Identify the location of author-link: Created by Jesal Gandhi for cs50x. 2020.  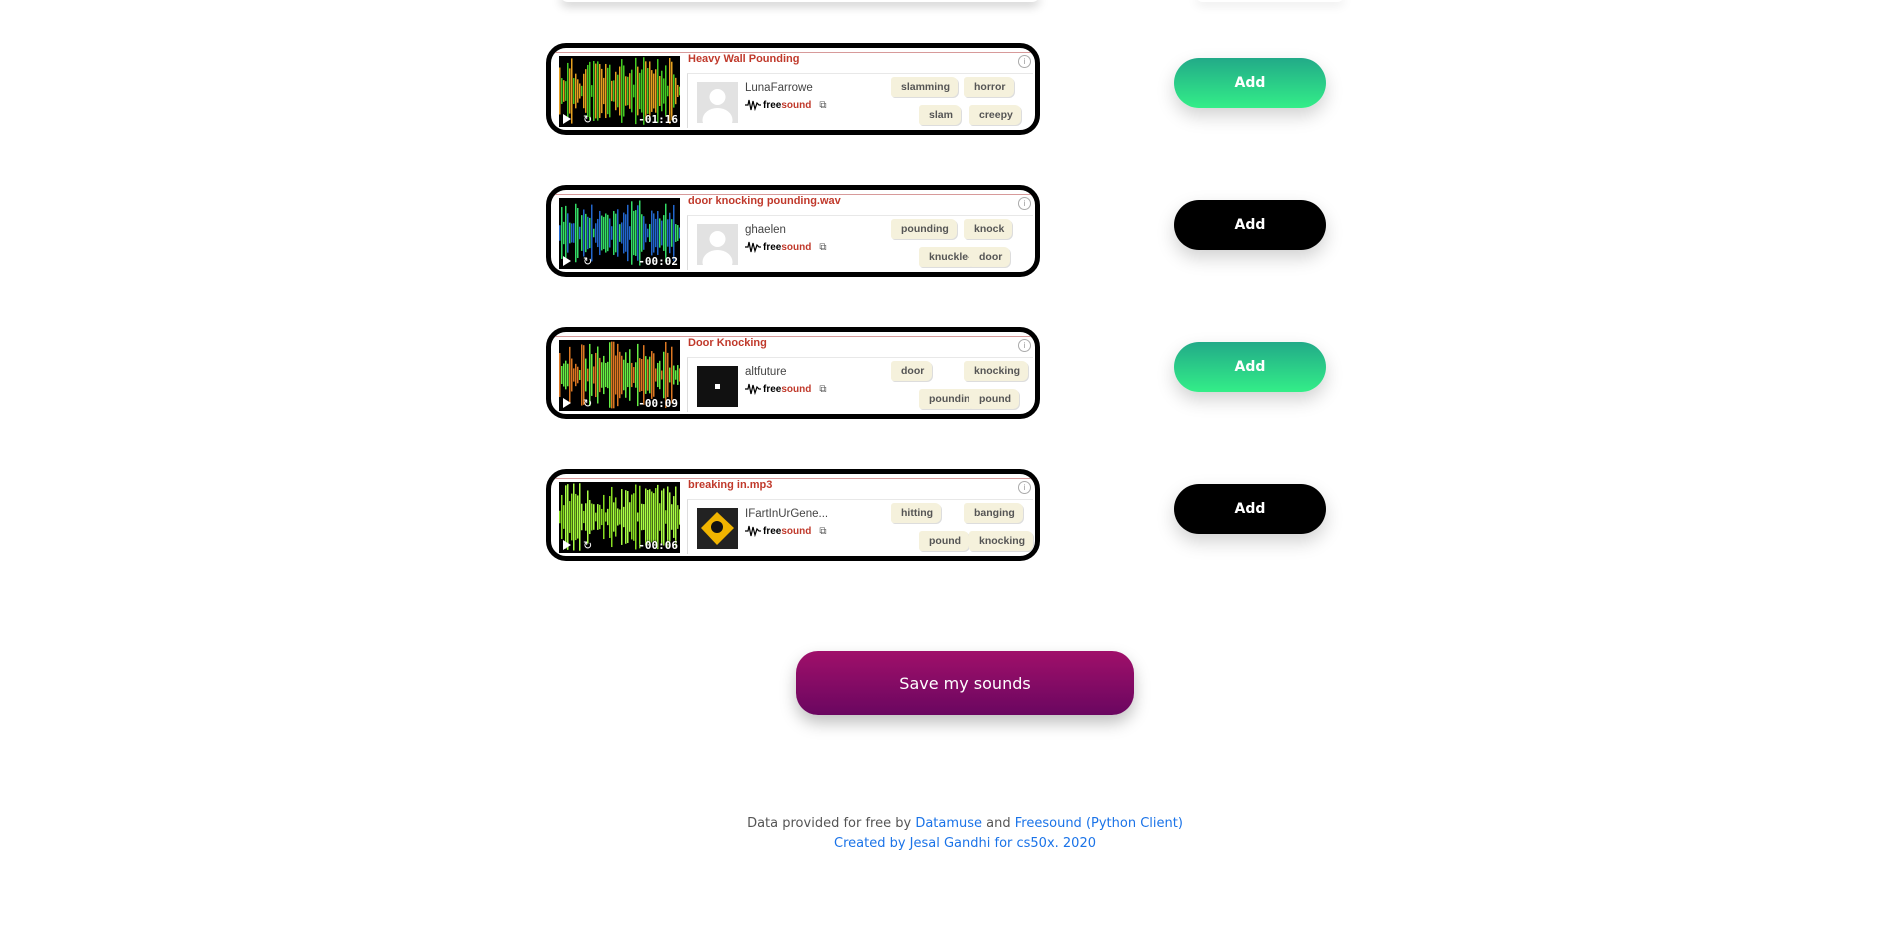
(965, 843).